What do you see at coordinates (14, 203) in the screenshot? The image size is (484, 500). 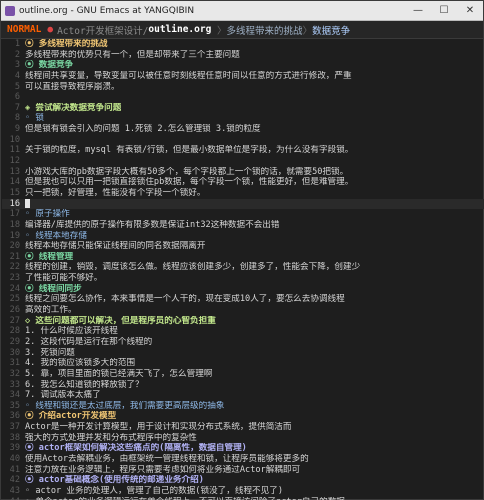 I see `line-number: 16` at bounding box center [14, 203].